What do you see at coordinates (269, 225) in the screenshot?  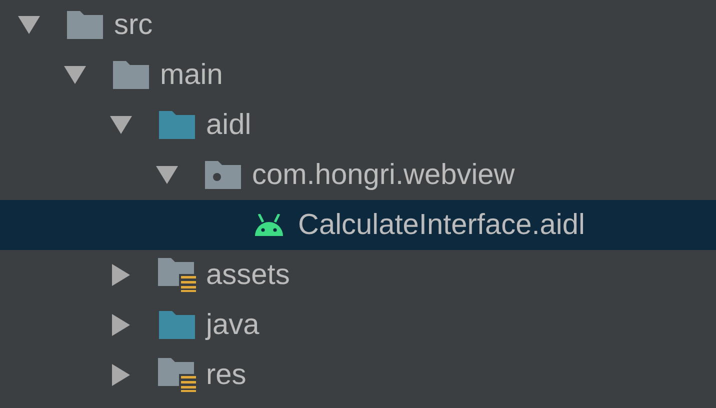 I see `android-icon` at bounding box center [269, 225].